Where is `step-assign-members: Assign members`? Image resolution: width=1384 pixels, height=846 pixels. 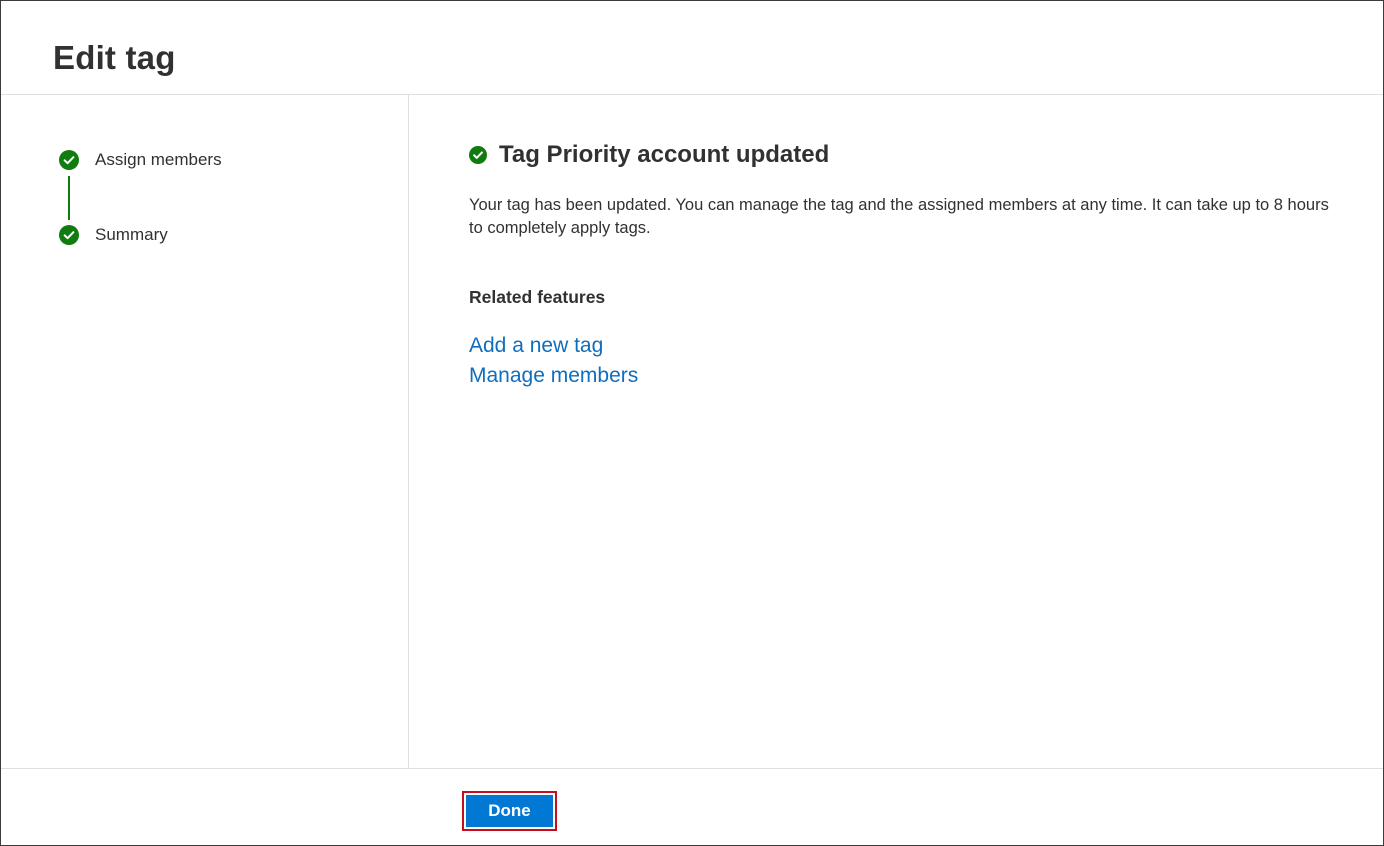 step-assign-members: Assign members is located at coordinates (140, 160).